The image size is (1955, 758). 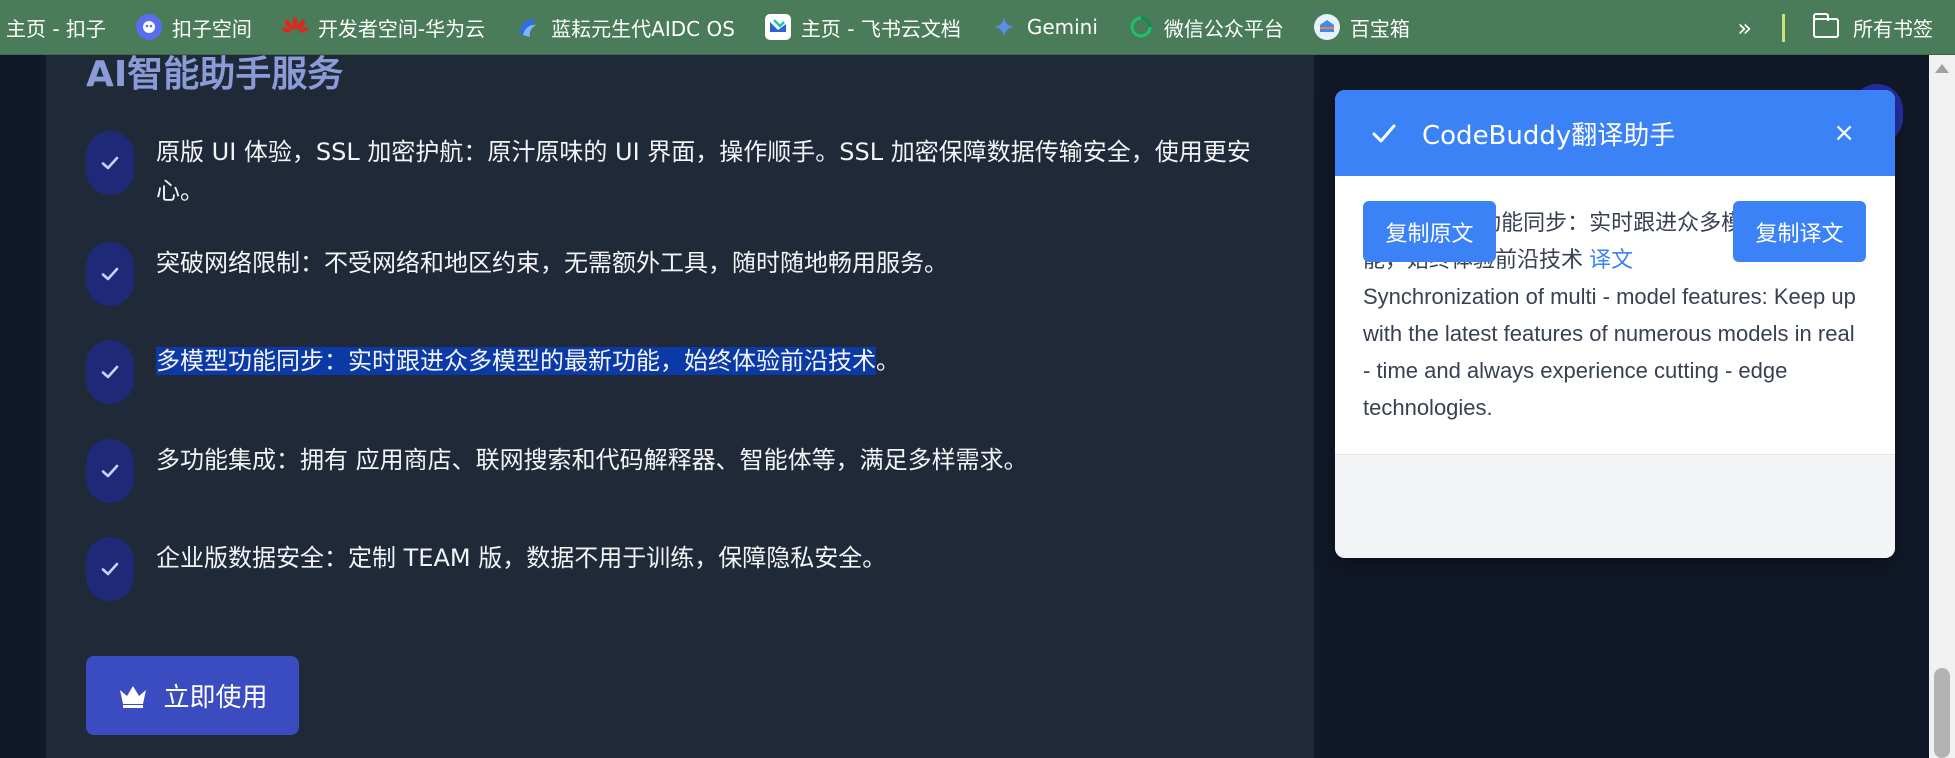 What do you see at coordinates (643, 28) in the screenshot?
I see `bookmark-label: 蓝耘元生代AIDC OS` at bounding box center [643, 28].